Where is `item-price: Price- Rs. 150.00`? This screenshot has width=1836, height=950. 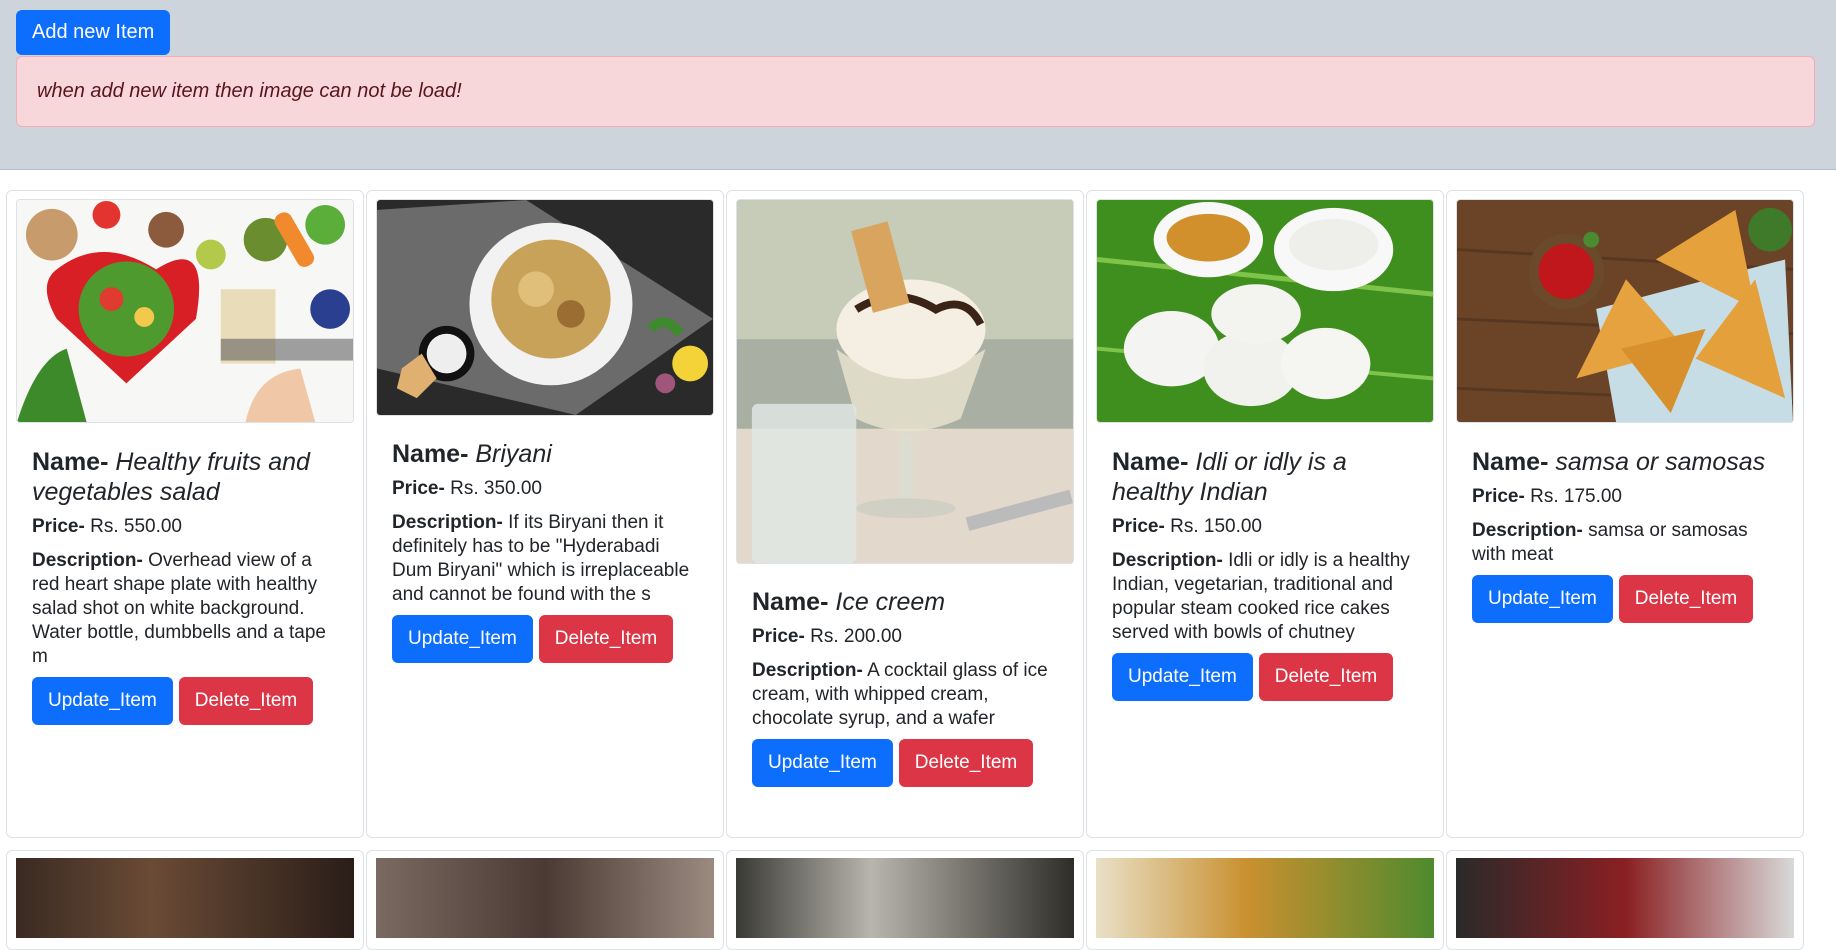
item-price: Price- Rs. 150.00 is located at coordinates (1187, 526).